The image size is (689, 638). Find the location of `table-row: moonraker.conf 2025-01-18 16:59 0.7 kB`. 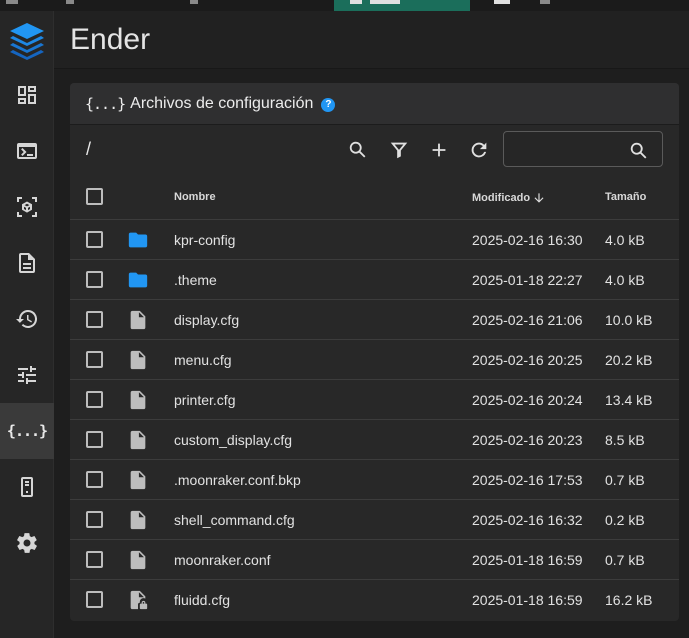

table-row: moonraker.conf 2025-01-18 16:59 0.7 kB is located at coordinates (374, 560).